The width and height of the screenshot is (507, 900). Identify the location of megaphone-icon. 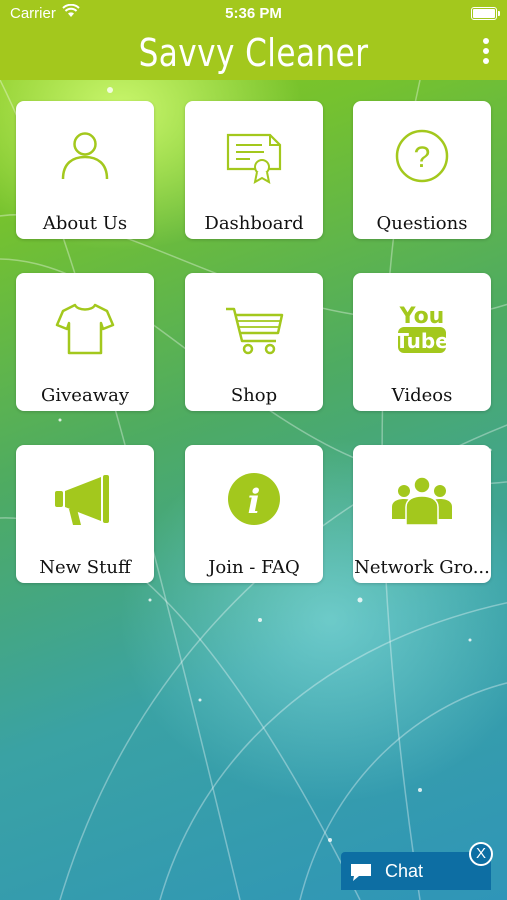
(82, 500).